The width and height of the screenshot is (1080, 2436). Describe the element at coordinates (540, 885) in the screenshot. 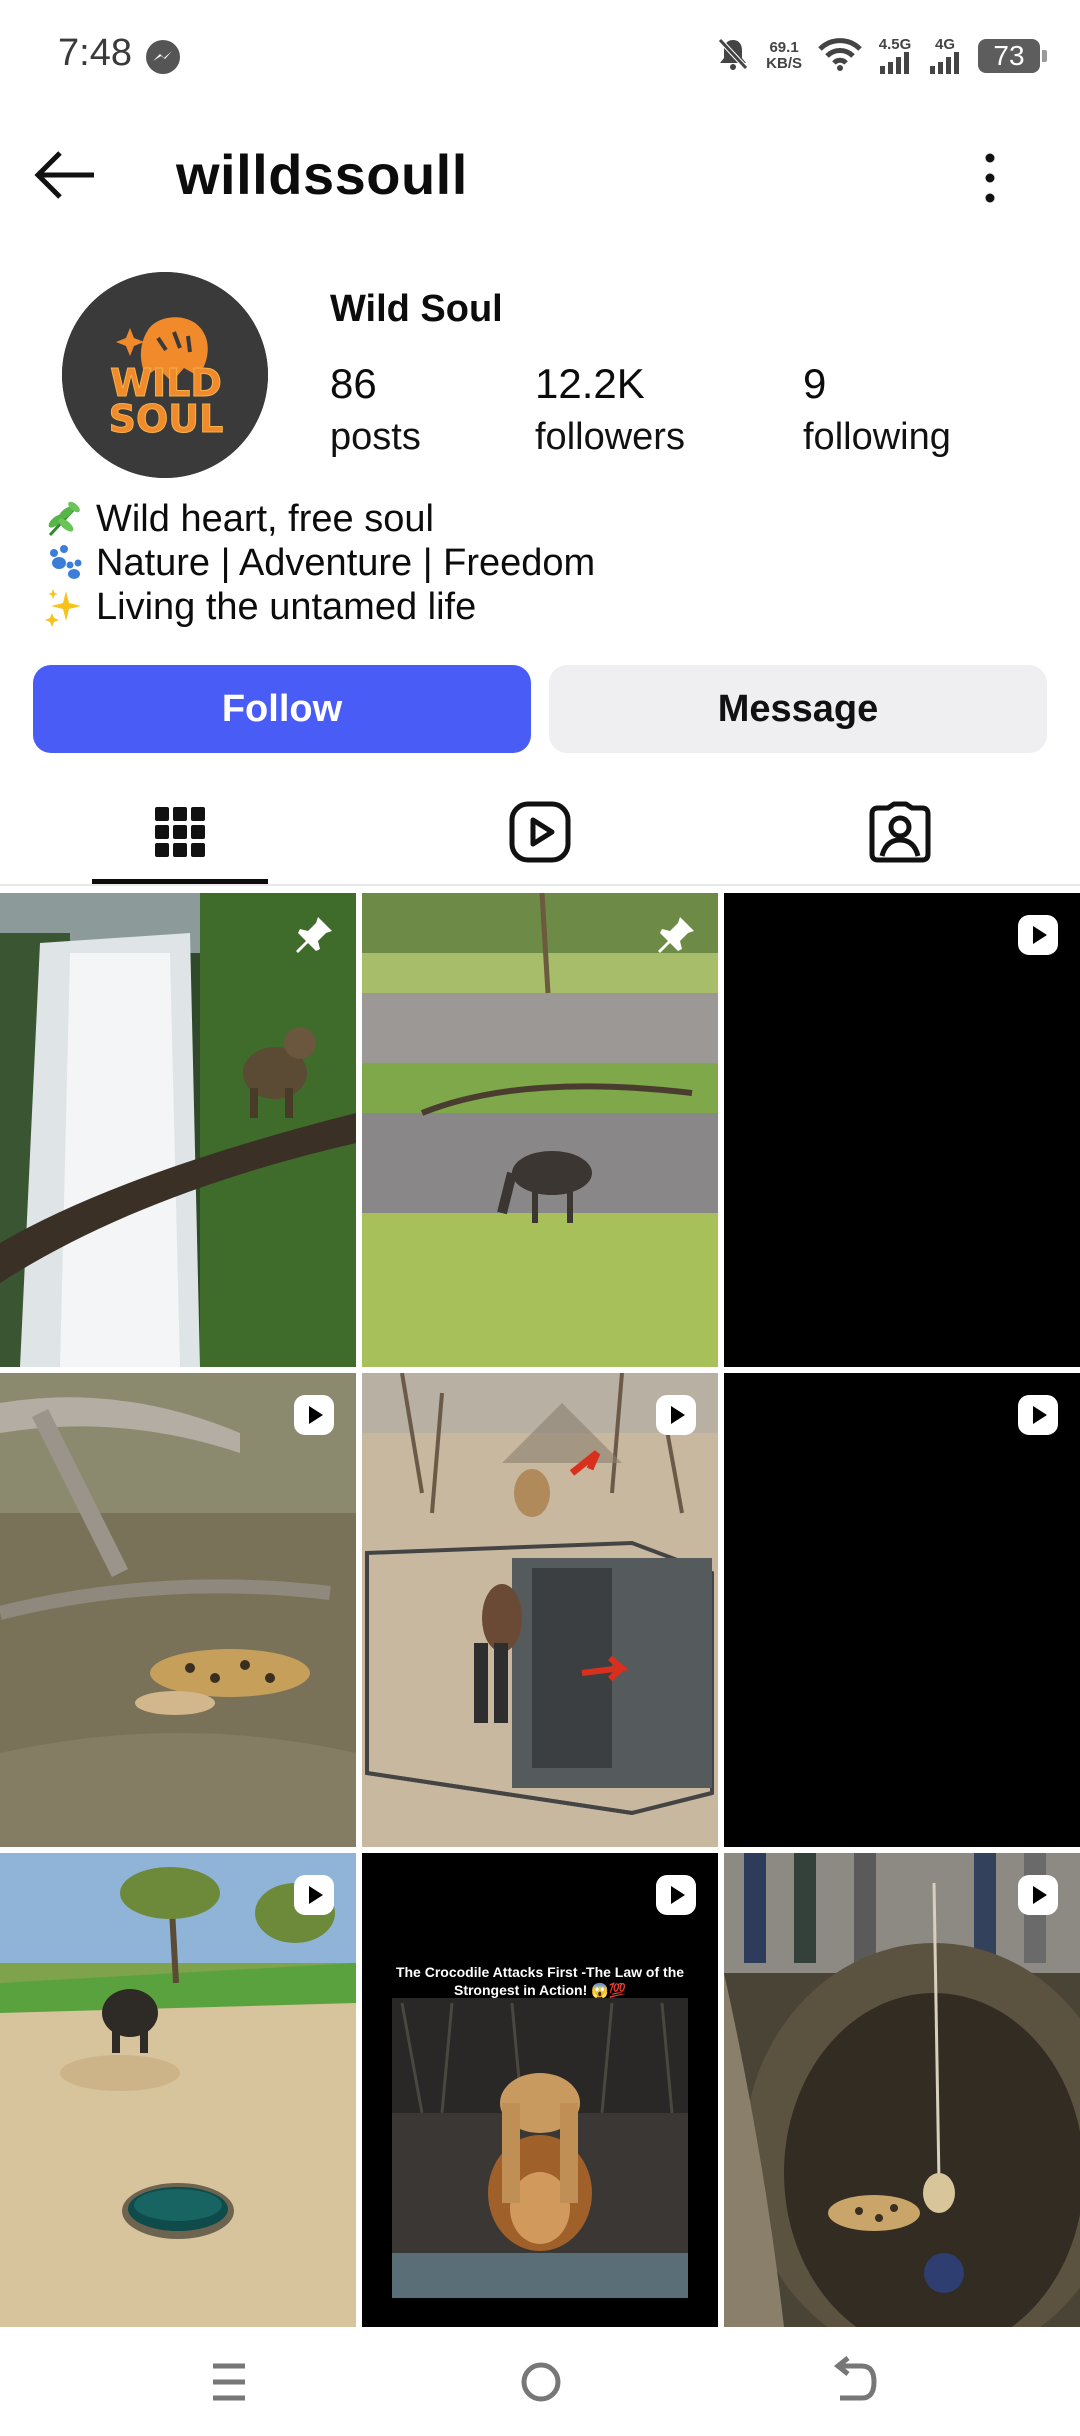

I see `tabs-divider` at that location.